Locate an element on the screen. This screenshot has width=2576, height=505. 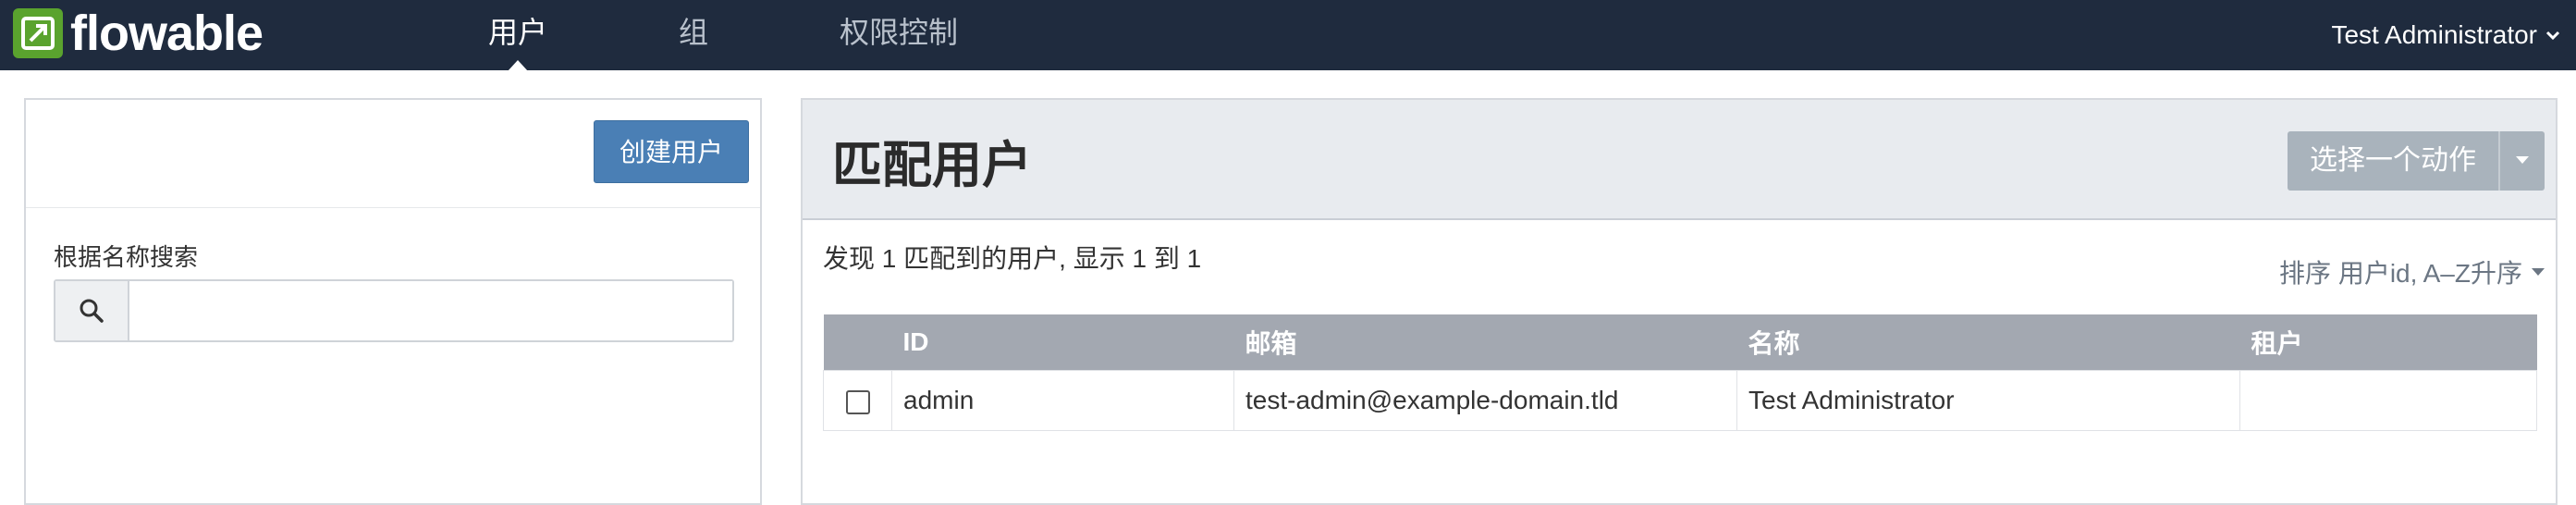
cell-id: admin is located at coordinates (1062, 401).